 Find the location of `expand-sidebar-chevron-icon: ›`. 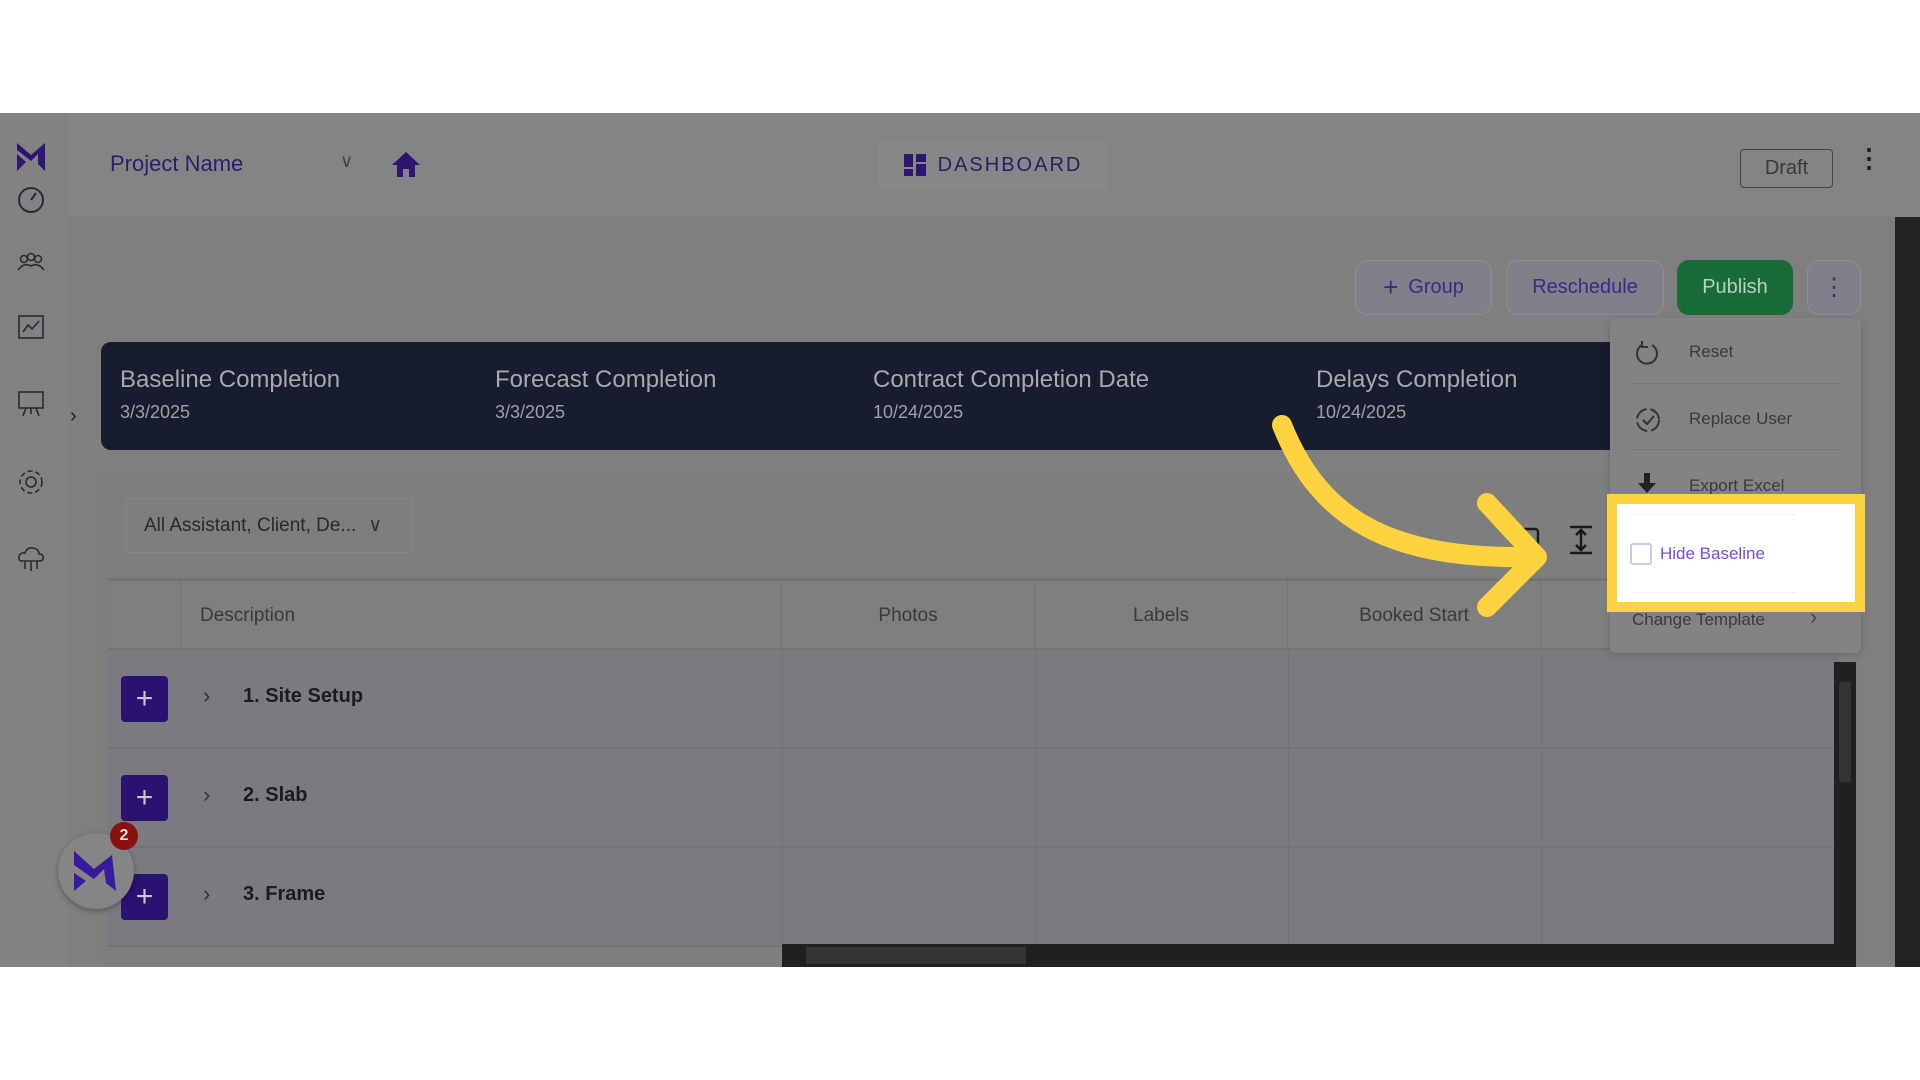

expand-sidebar-chevron-icon: › is located at coordinates (73, 416).